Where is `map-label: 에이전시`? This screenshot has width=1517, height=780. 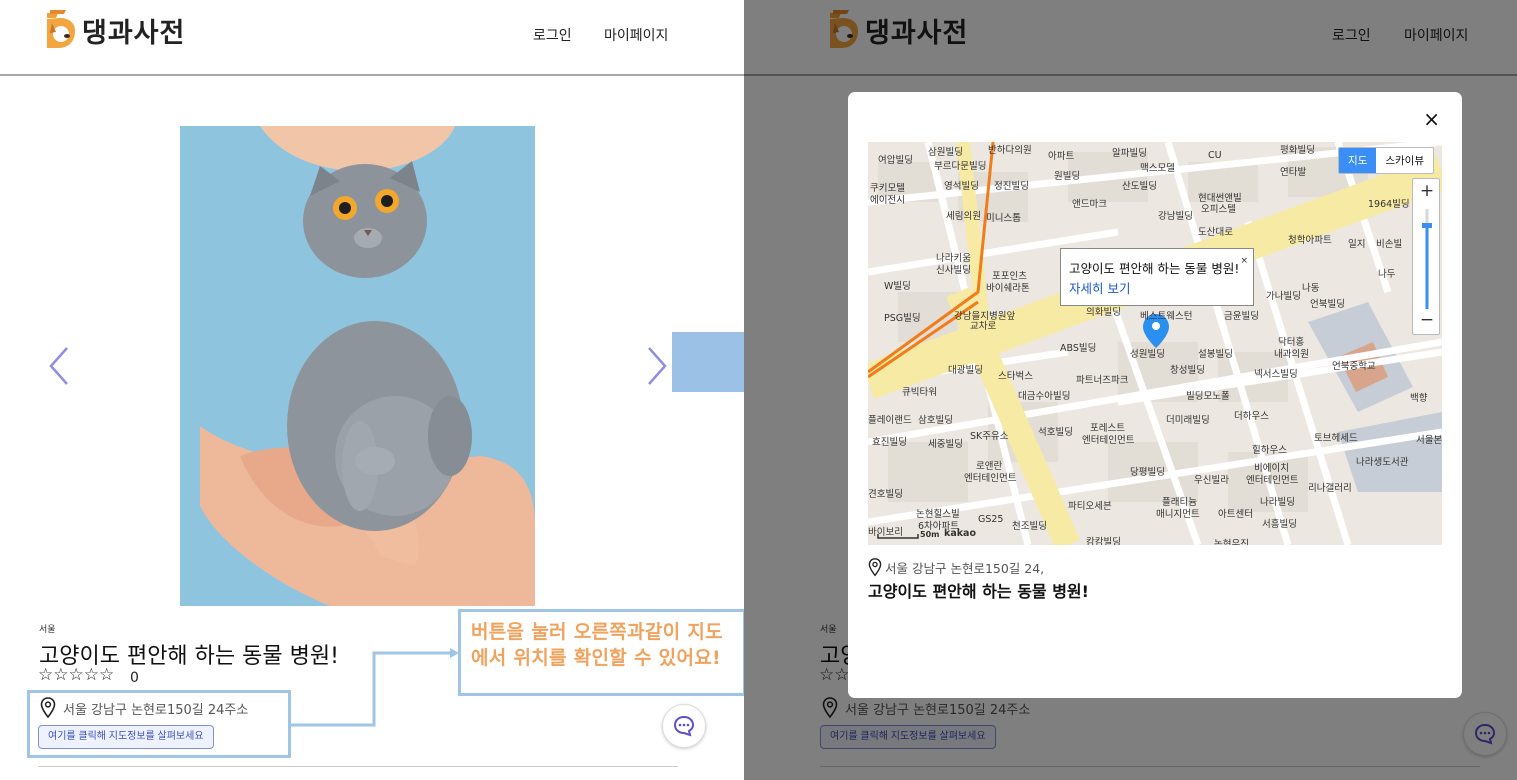 map-label: 에이전시 is located at coordinates (887, 200).